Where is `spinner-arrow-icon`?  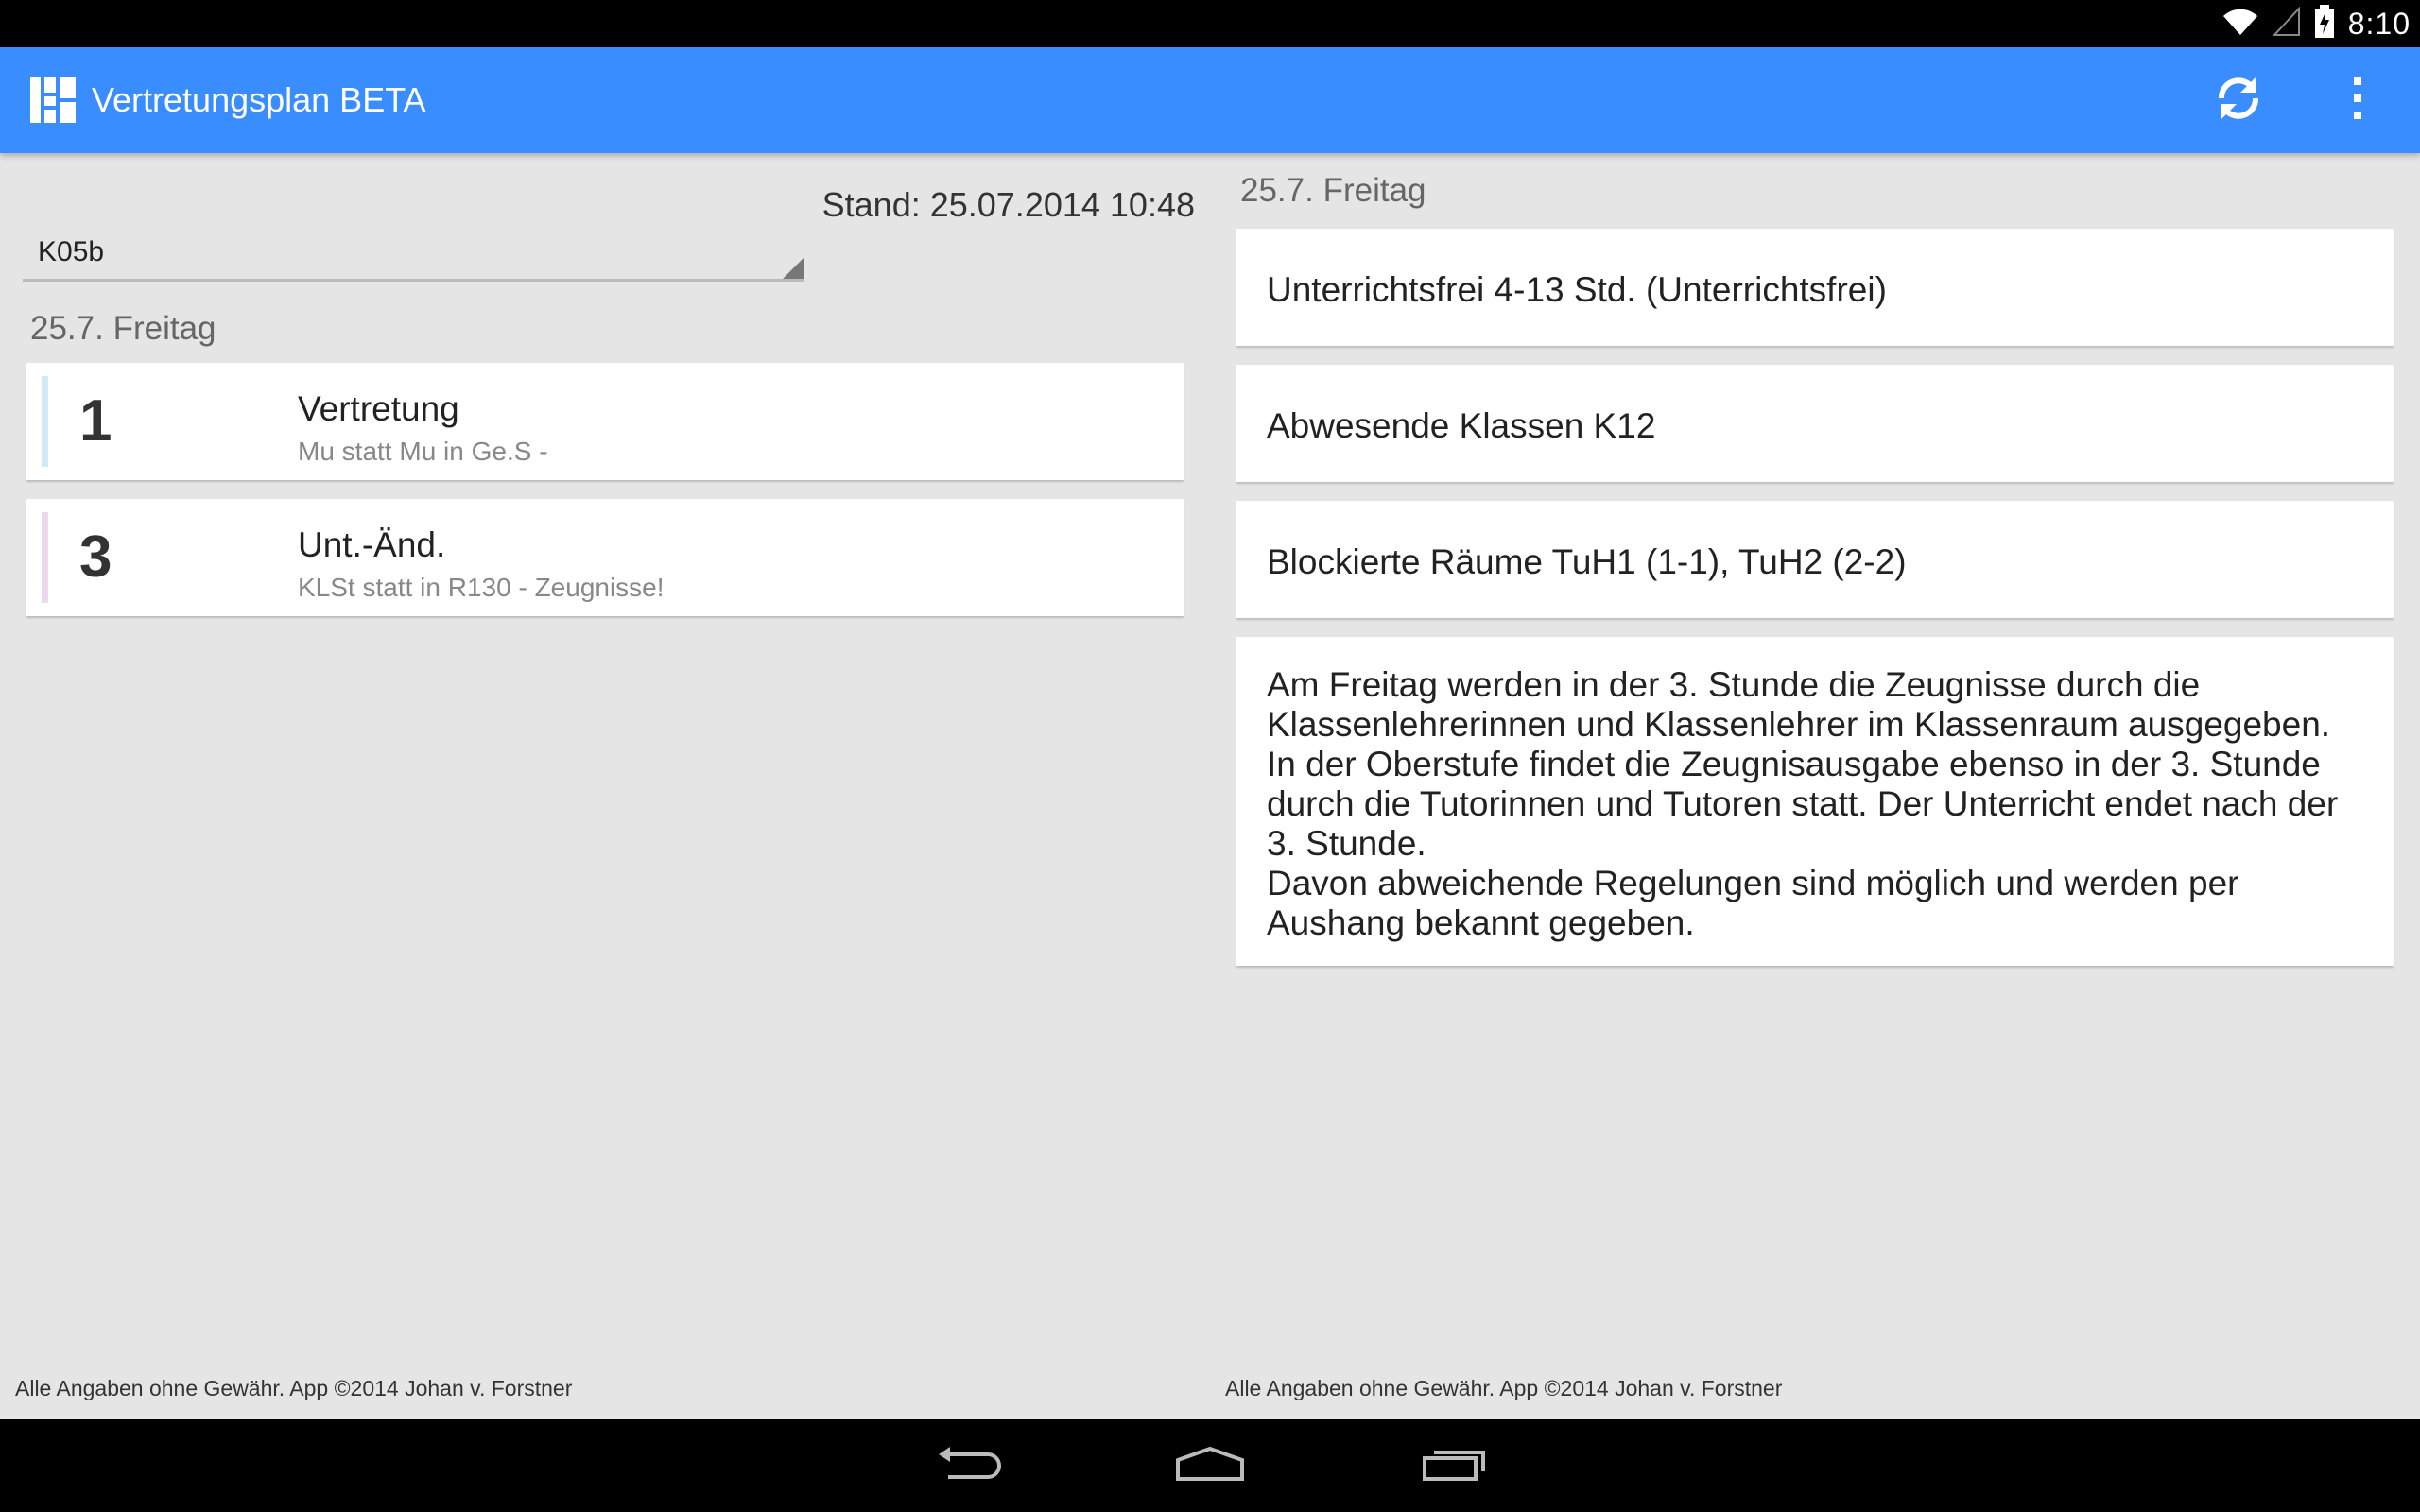 spinner-arrow-icon is located at coordinates (793, 268).